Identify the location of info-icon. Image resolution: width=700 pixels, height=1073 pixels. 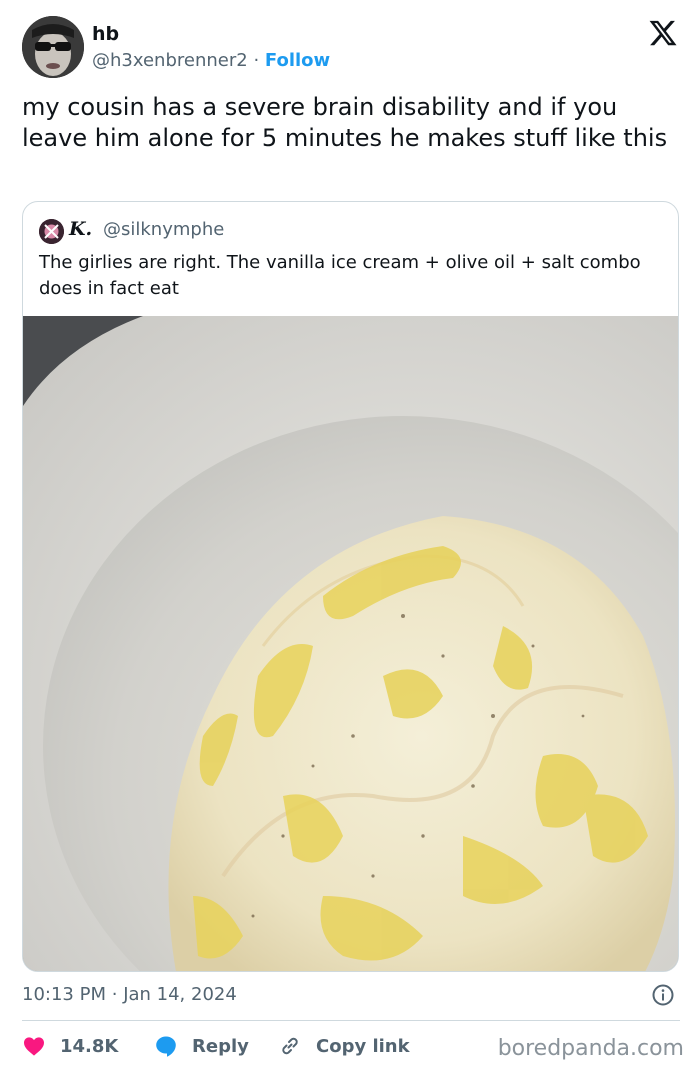
(663, 995).